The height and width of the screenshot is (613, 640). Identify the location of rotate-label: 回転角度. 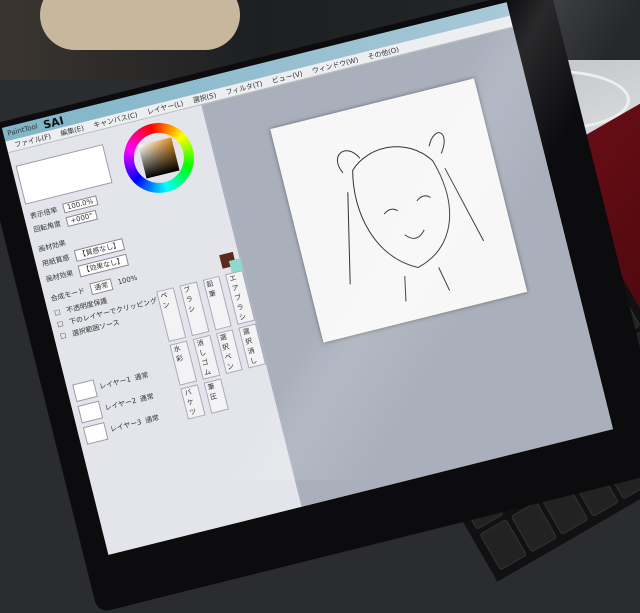
(47, 227).